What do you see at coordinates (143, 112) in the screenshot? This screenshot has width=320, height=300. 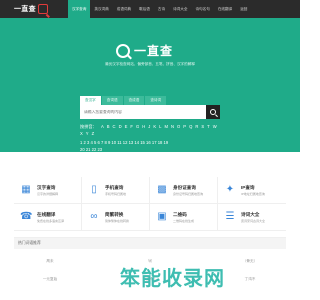 I see `search-input` at bounding box center [143, 112].